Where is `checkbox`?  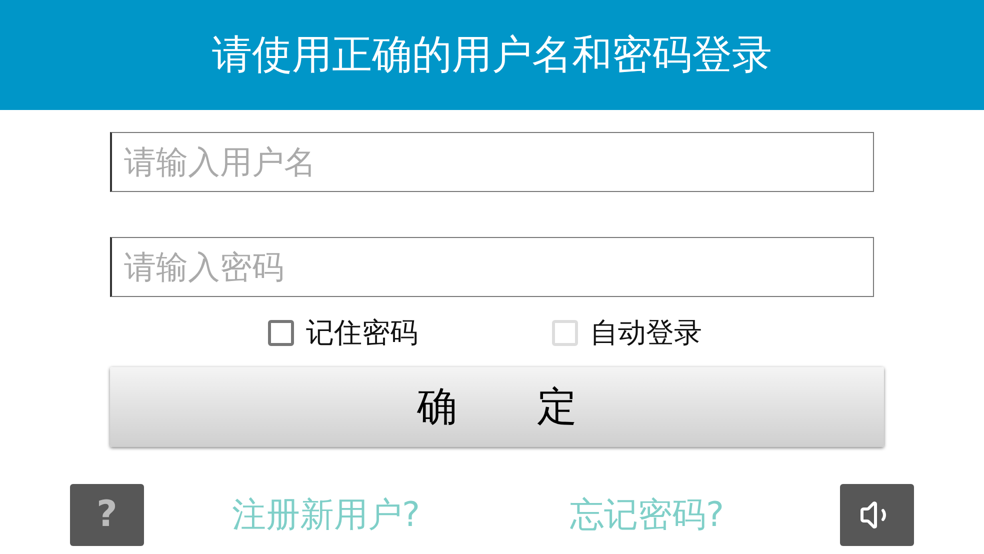
checkbox is located at coordinates (281, 333).